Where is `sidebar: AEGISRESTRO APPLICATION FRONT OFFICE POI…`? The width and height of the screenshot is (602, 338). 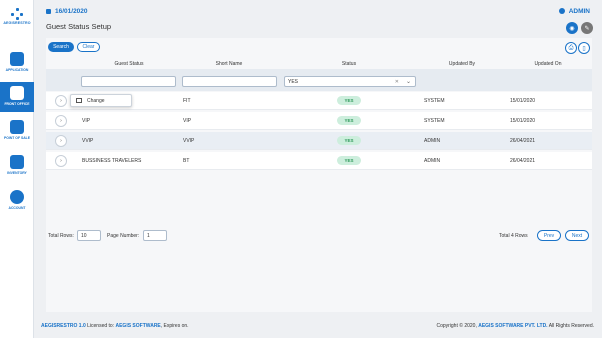
sidebar: AEGISRESTRO APPLICATION FRONT OFFICE POI… is located at coordinates (17, 169).